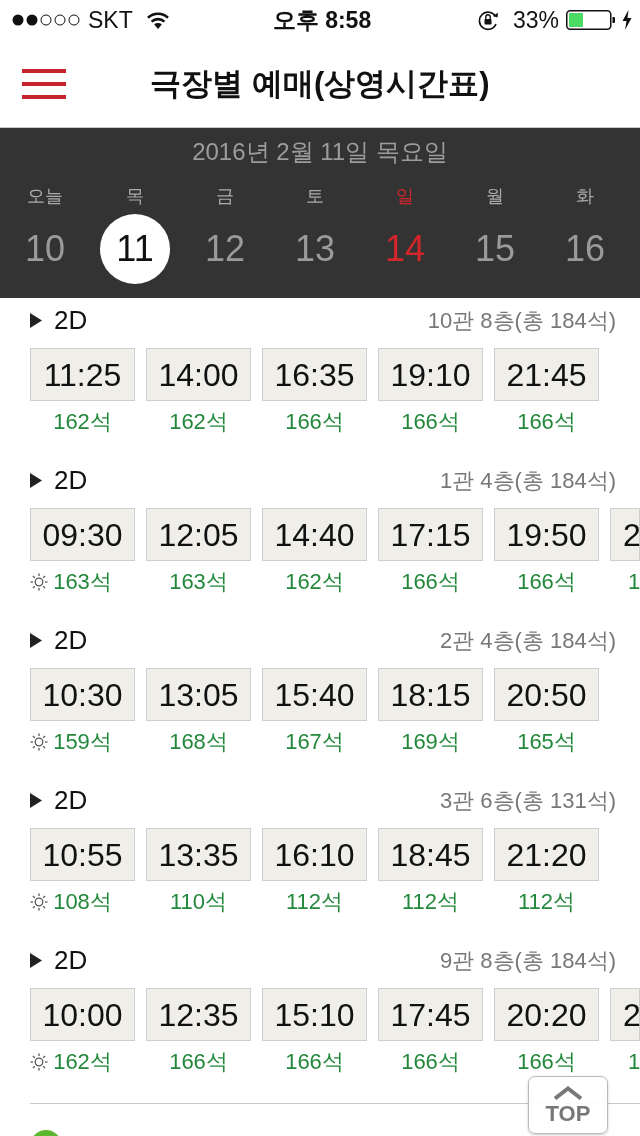 Image resolution: width=640 pixels, height=1136 pixels. What do you see at coordinates (430, 374) in the screenshot?
I see `showtime-button: 19:10` at bounding box center [430, 374].